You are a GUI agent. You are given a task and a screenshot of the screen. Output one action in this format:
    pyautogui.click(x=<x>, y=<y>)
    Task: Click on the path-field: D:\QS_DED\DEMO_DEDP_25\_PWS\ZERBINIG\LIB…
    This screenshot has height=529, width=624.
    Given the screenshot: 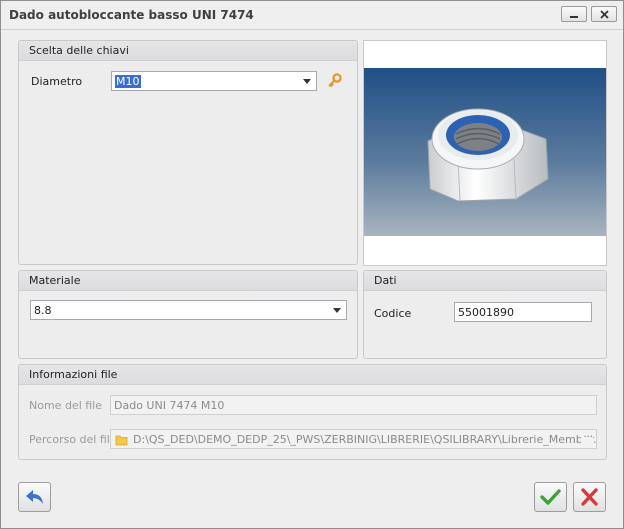 What is the action you would take?
    pyautogui.click(x=353, y=439)
    